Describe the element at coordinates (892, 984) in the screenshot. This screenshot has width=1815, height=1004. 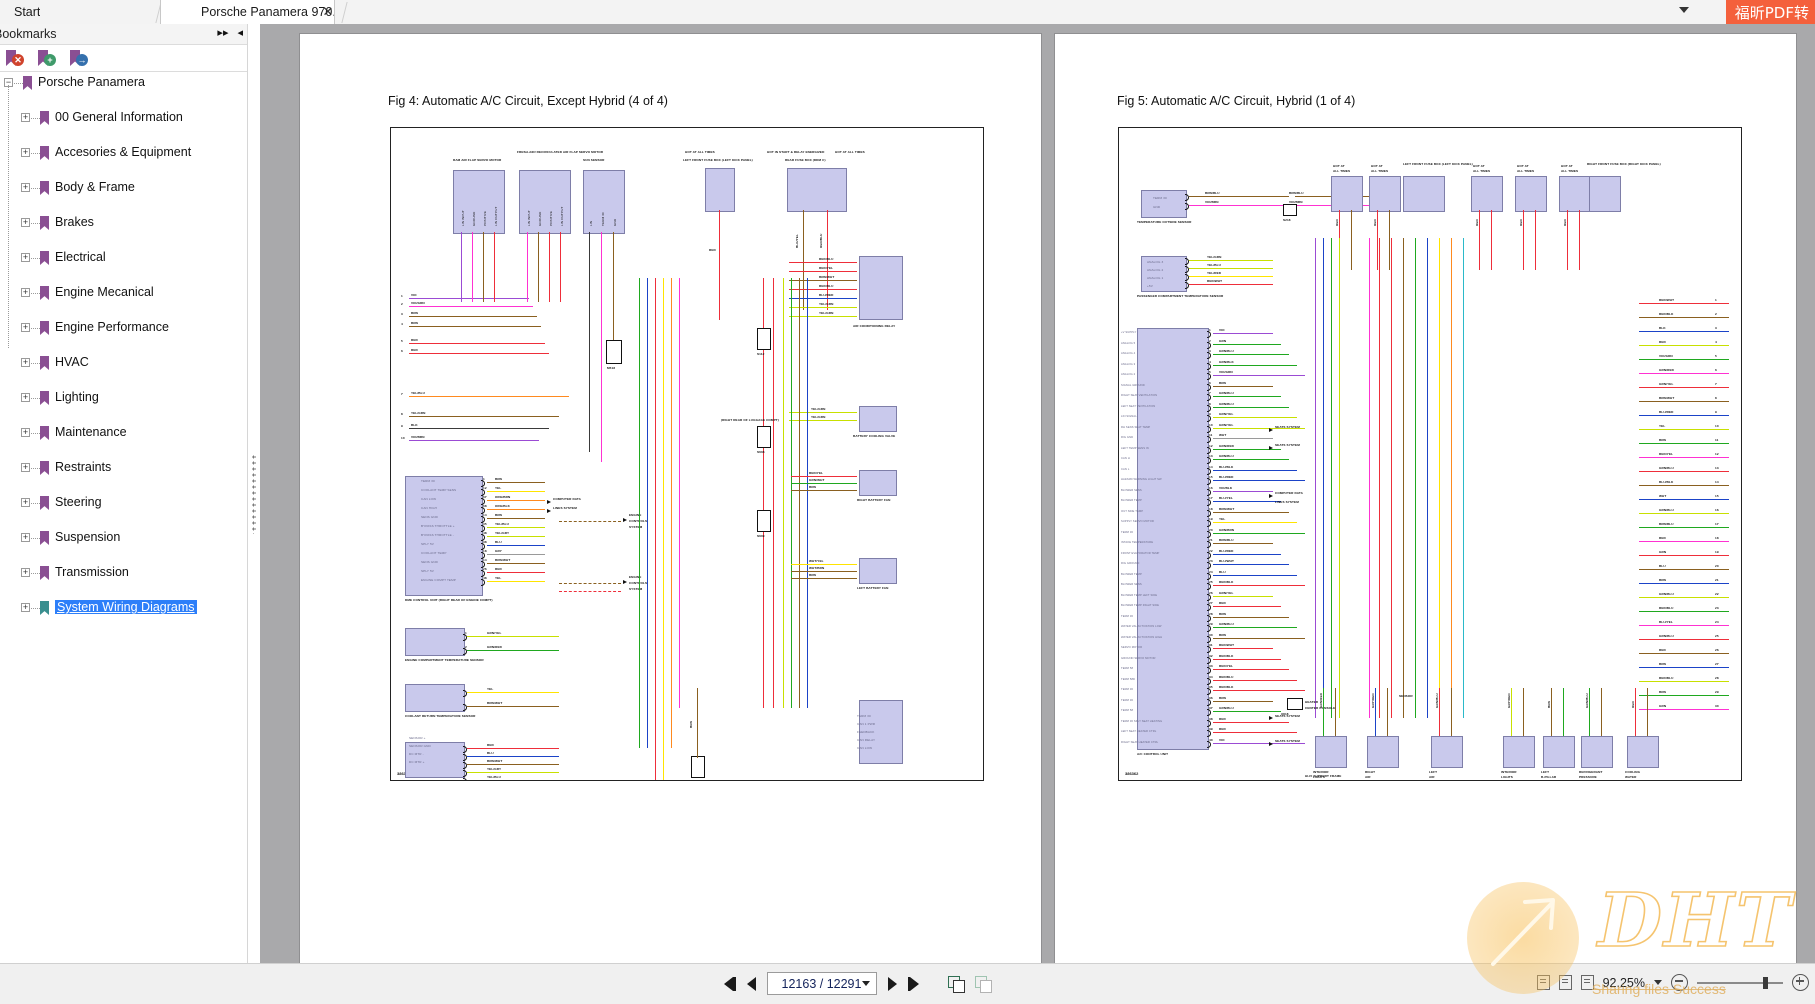
I see `next-page-button` at that location.